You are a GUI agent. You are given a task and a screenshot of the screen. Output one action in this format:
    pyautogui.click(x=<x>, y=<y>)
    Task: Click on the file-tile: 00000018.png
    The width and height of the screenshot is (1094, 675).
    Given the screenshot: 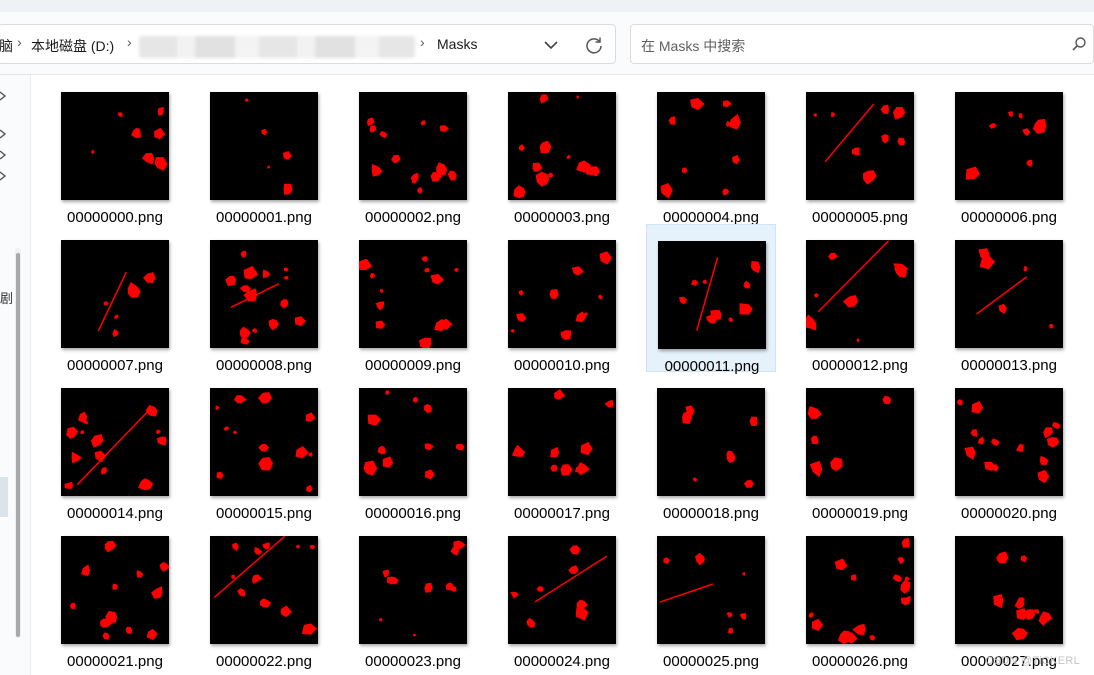 What is the action you would take?
    pyautogui.click(x=711, y=447)
    